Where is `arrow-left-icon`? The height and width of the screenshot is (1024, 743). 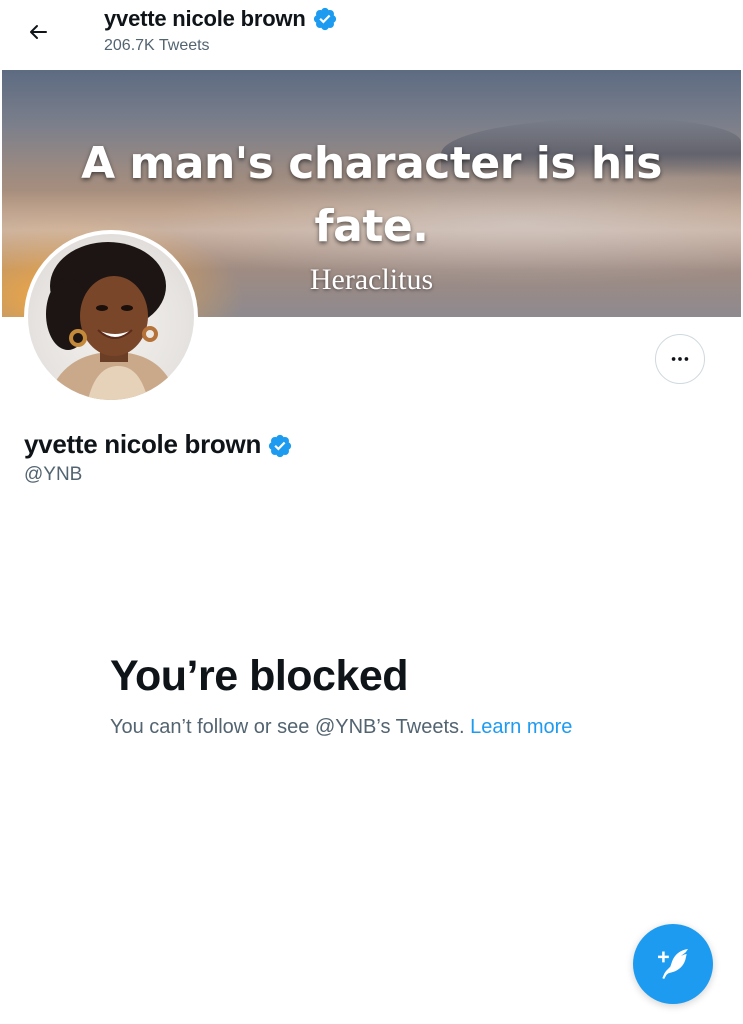
arrow-left-icon is located at coordinates (38, 32).